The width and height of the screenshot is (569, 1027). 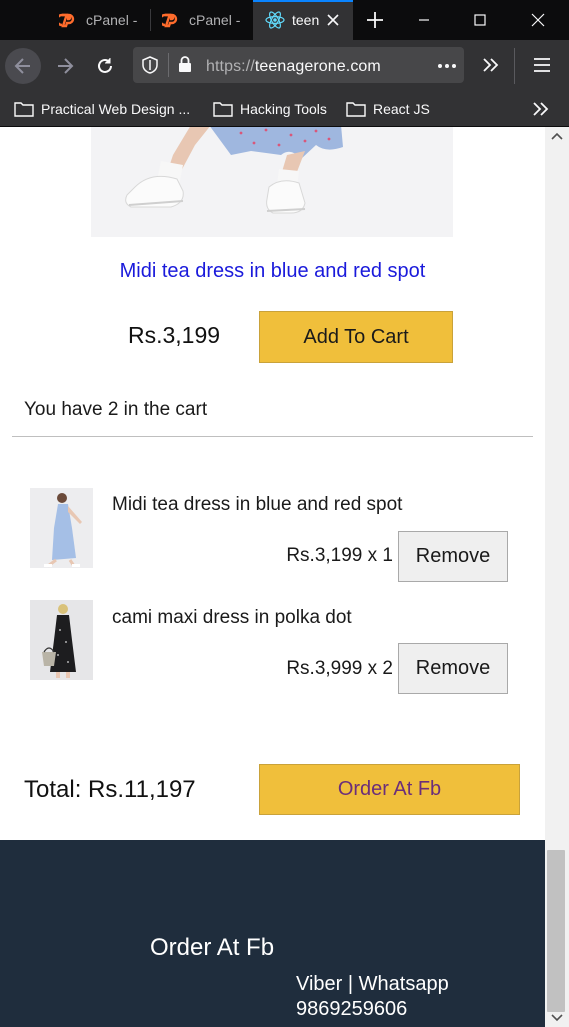 I want to click on bookmark-label: React JS, so click(x=401, y=109).